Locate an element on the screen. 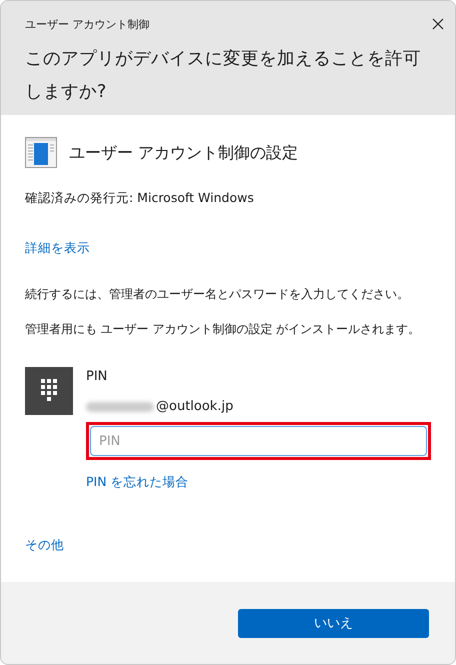  settings-window-icon is located at coordinates (41, 153).